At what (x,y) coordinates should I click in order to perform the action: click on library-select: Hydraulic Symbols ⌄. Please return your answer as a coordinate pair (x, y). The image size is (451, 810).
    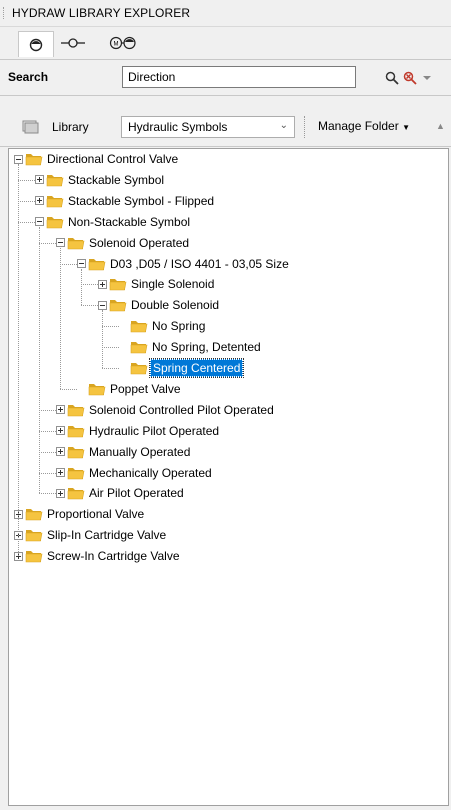
    Looking at the image, I should click on (208, 127).